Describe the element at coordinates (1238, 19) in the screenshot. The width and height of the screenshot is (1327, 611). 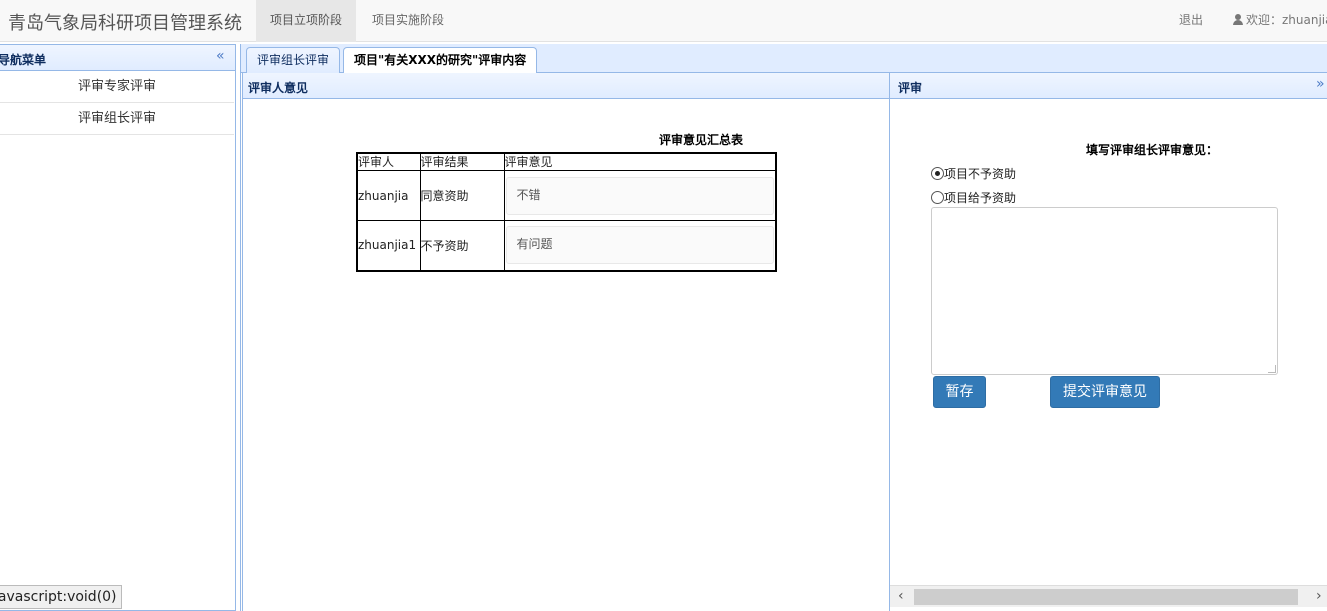
I see `user-icon` at that location.